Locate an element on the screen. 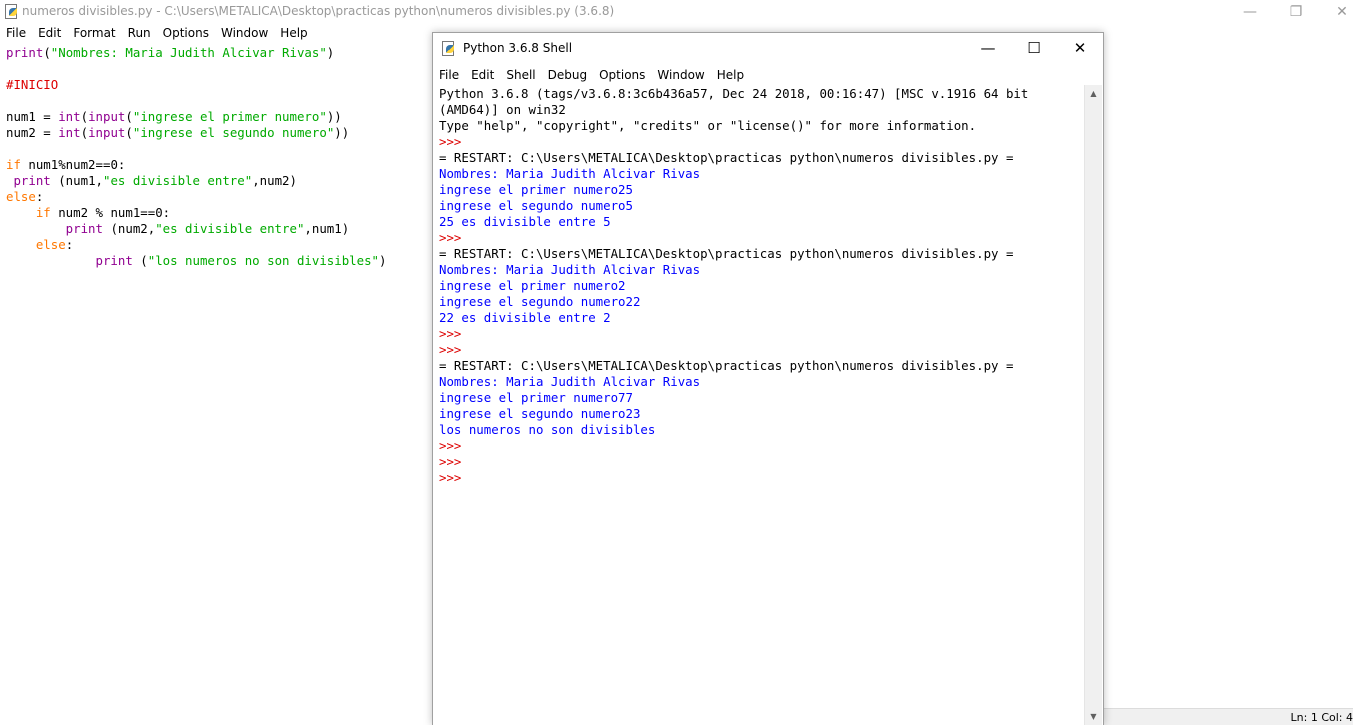 This screenshot has width=1353, height=725. shell-maximize-icon: ☐ is located at coordinates (1034, 48).